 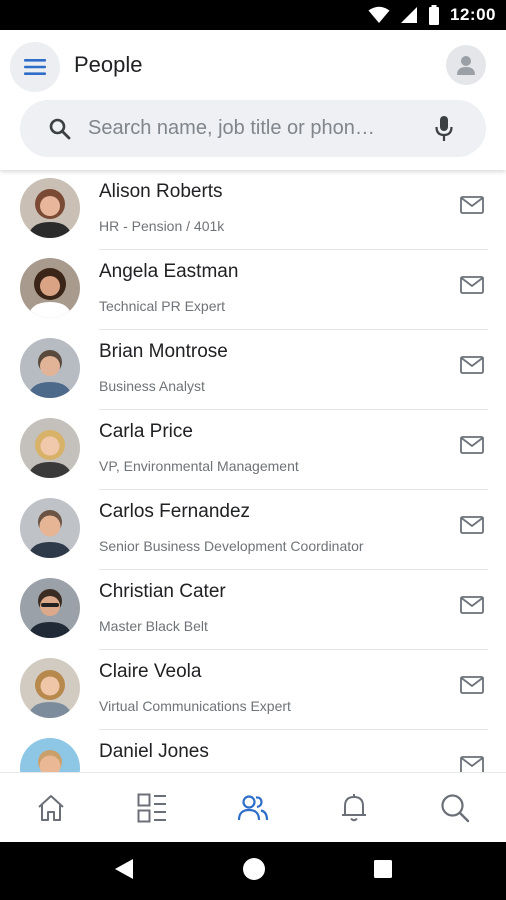 I want to click on person-name: Claire Veola, so click(x=150, y=671).